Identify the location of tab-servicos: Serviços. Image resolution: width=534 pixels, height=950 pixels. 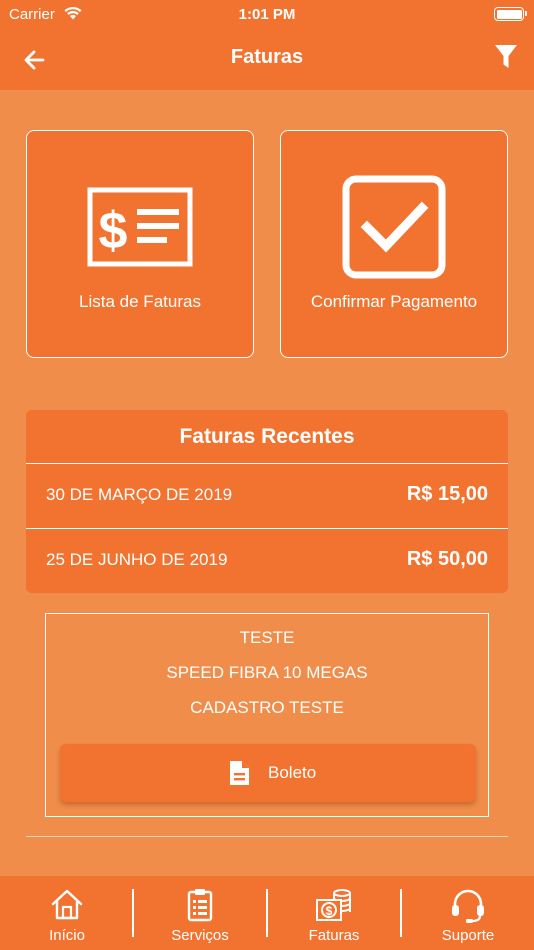
(200, 913).